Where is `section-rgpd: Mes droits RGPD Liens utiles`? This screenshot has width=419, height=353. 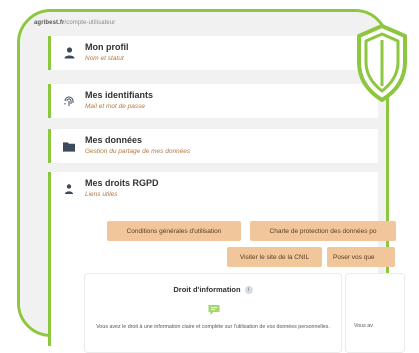 section-rgpd: Mes droits RGPD Liens utiles is located at coordinates (213, 189).